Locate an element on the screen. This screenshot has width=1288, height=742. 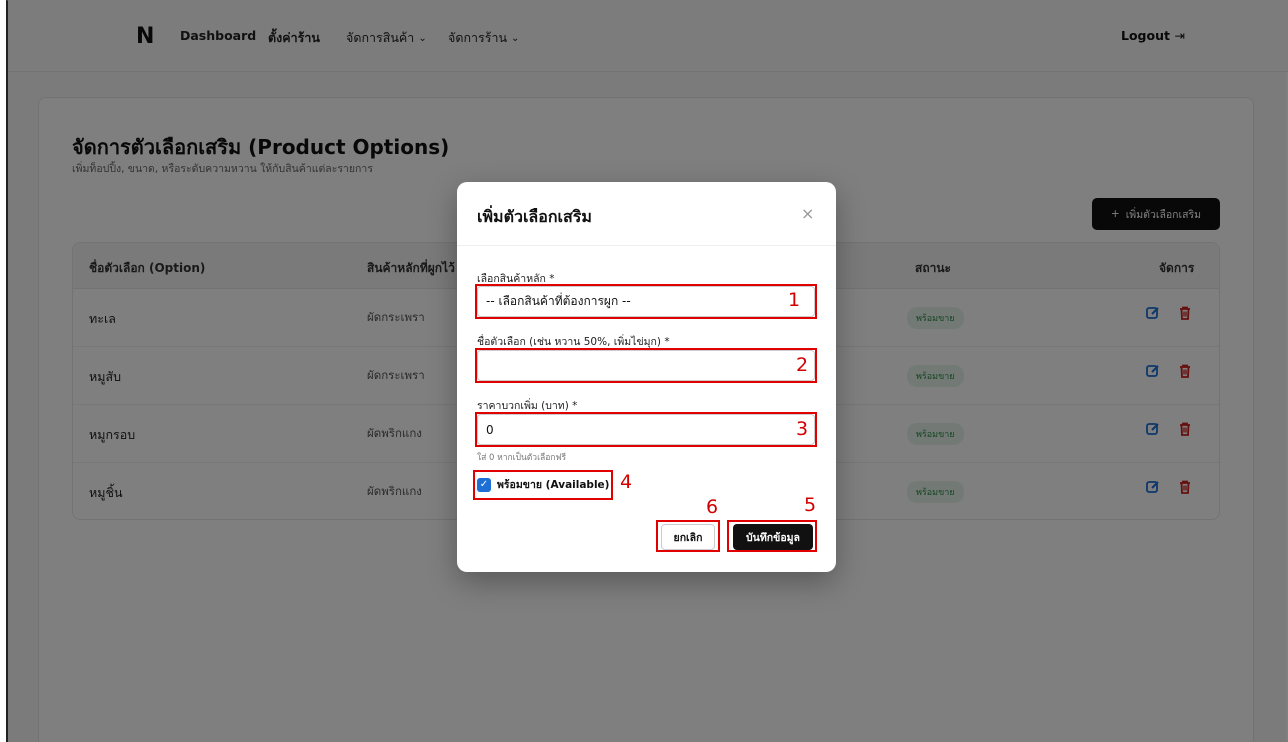
annotation-number-5: 5 is located at coordinates (810, 505).